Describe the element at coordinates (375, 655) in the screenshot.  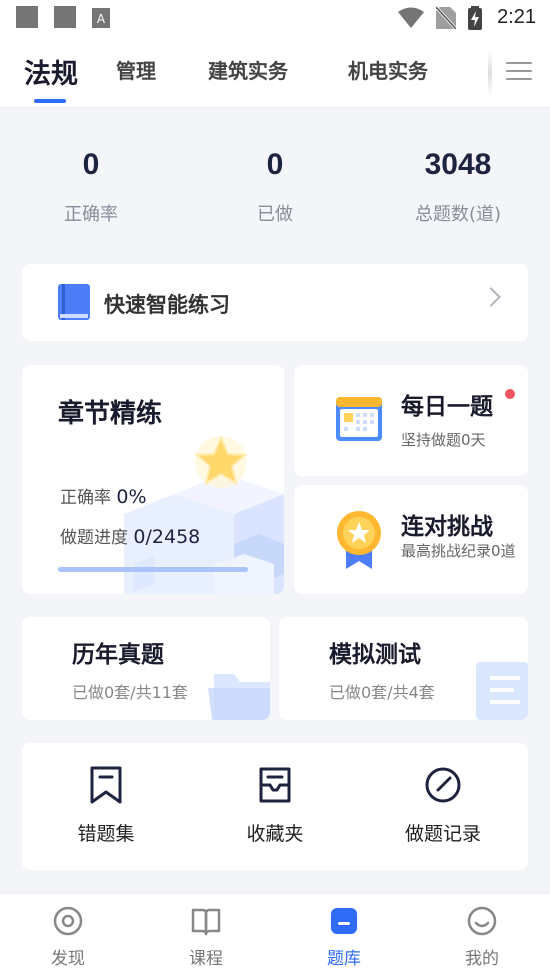
I see `mock-tests-title: 模拟测试` at that location.